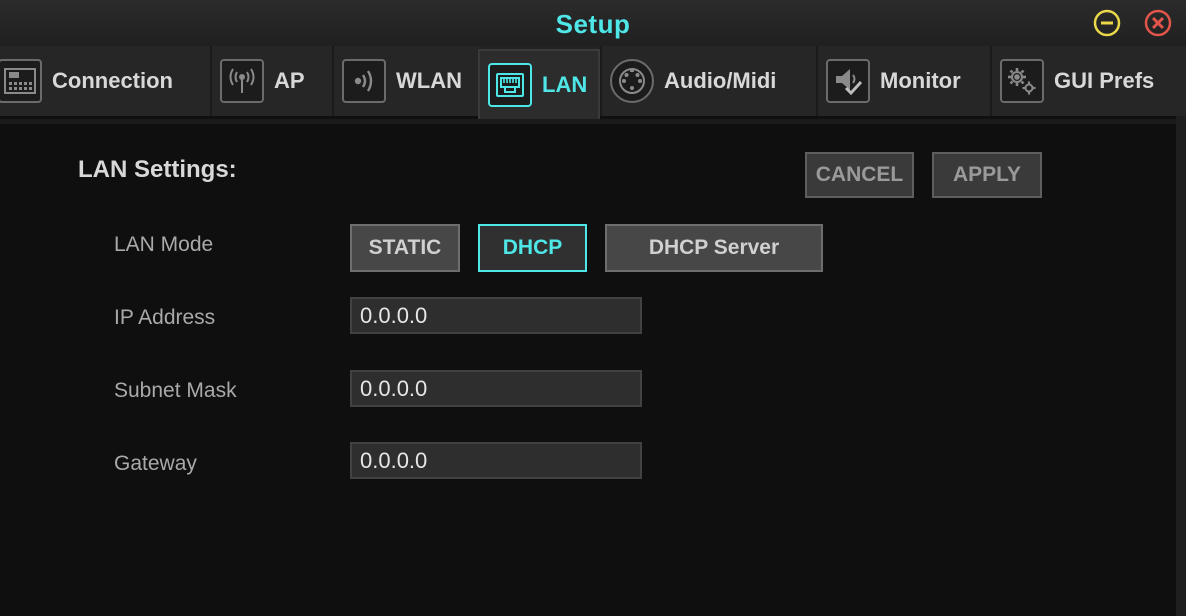  Describe the element at coordinates (496, 388) in the screenshot. I see `subnet-mask-input` at that location.